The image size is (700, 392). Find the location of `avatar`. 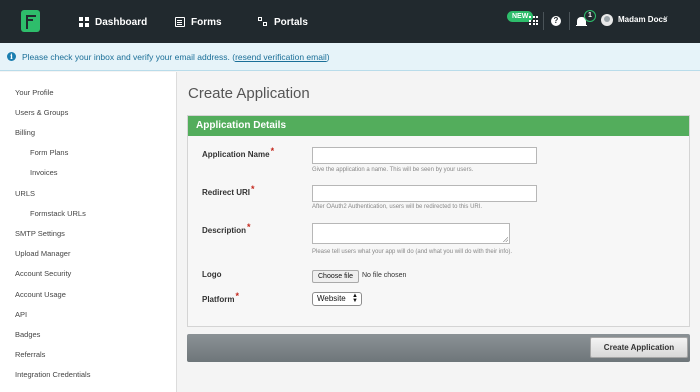

avatar is located at coordinates (607, 20).